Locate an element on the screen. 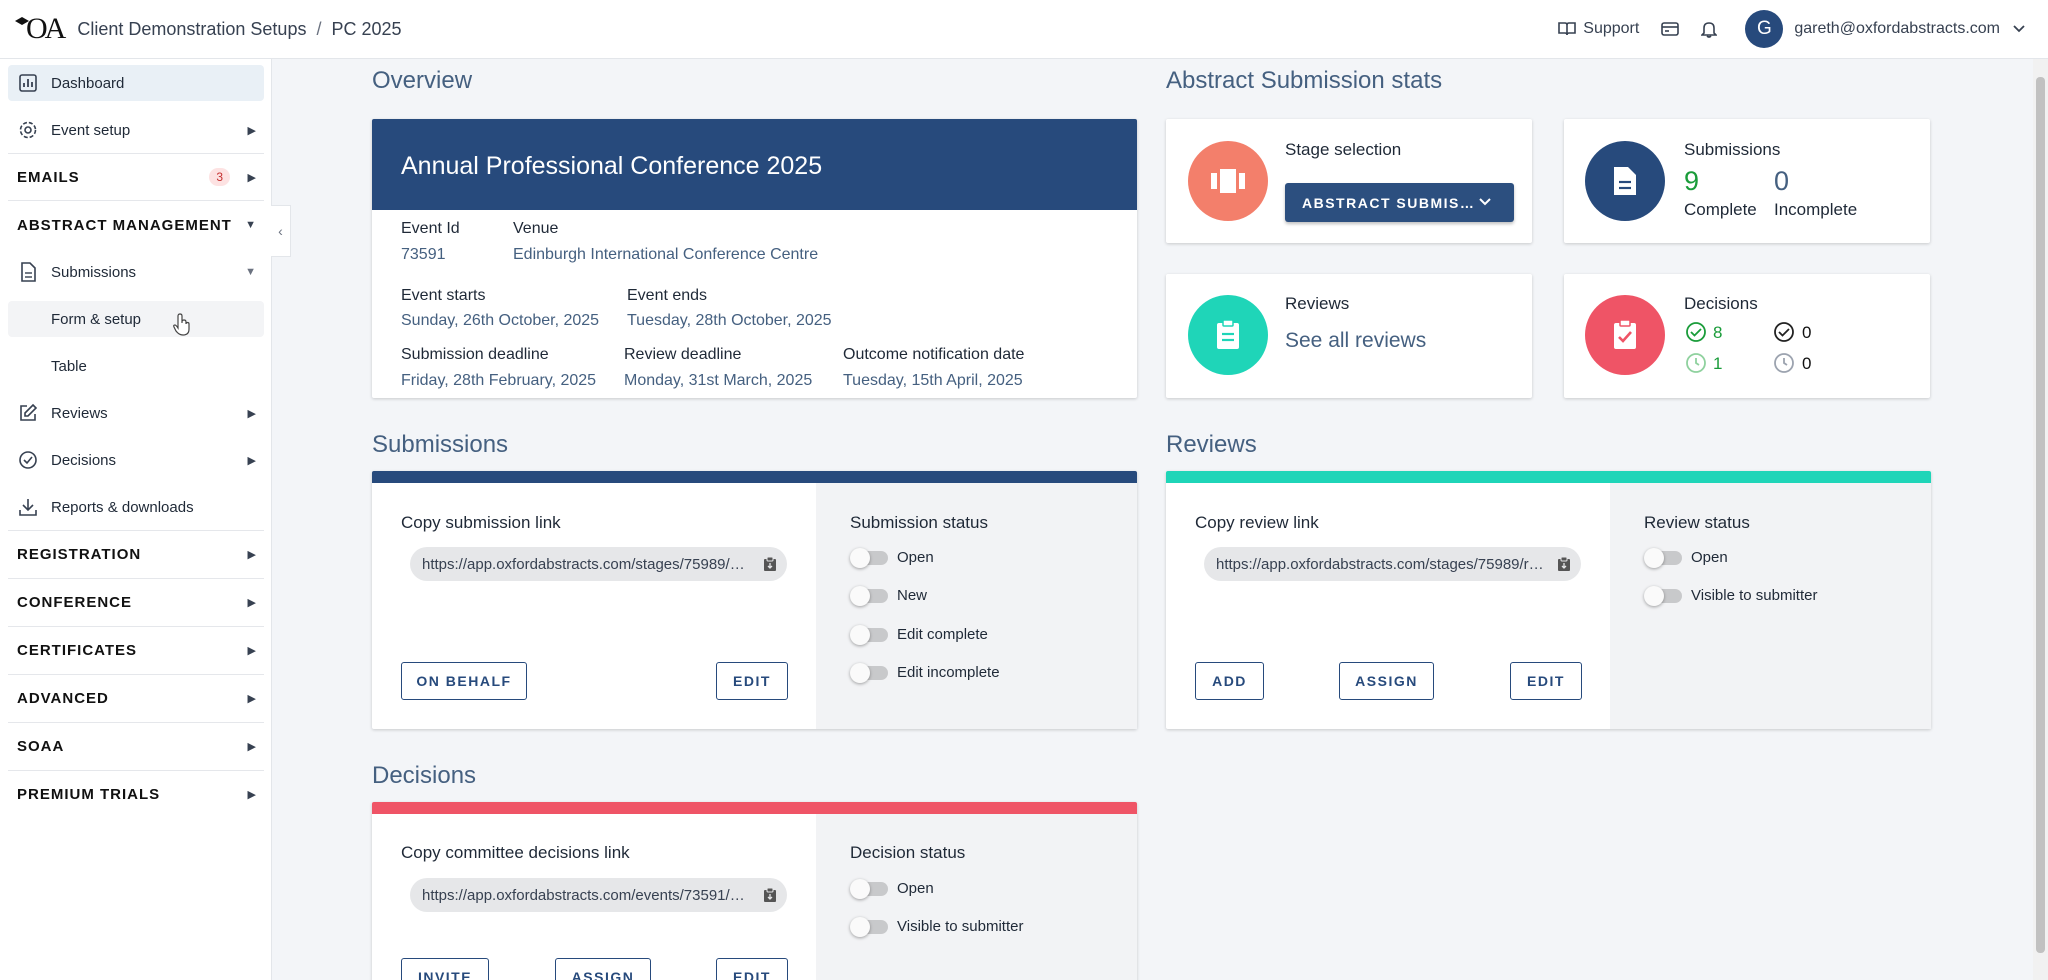  gear-icon is located at coordinates (28, 130).